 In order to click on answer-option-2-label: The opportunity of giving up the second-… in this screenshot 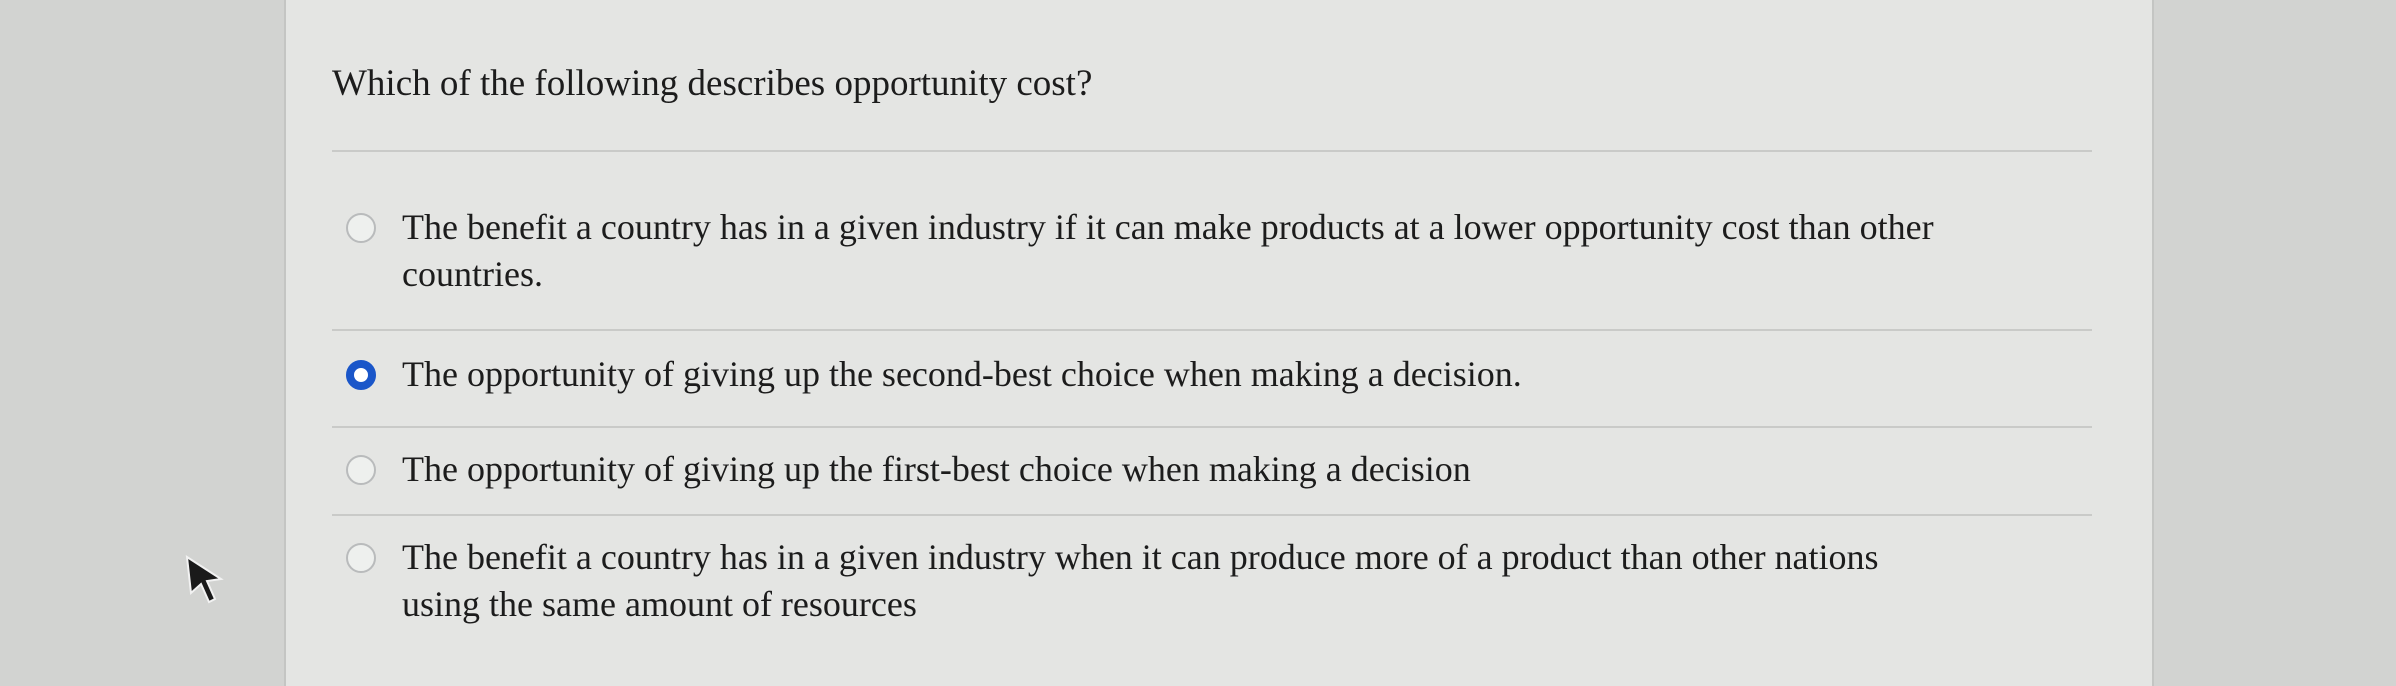, I will do `click(962, 374)`.